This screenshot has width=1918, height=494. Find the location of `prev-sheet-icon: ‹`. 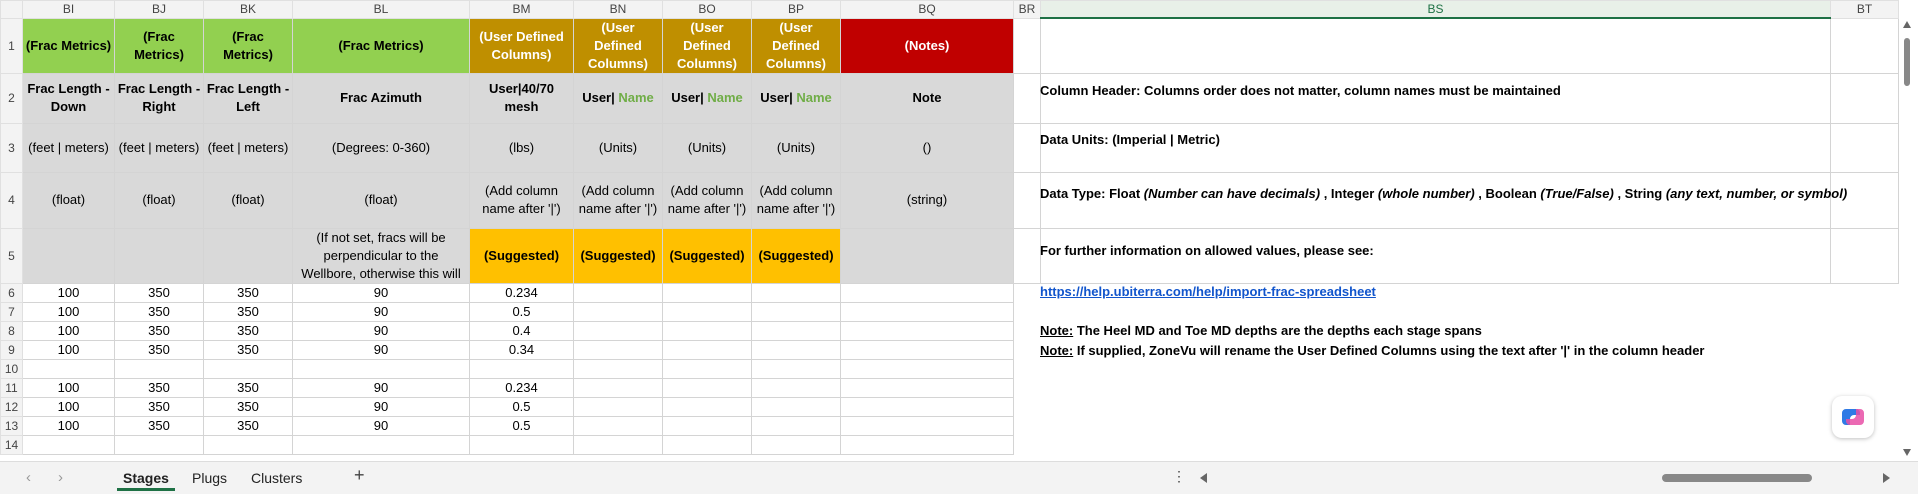

prev-sheet-icon: ‹ is located at coordinates (28, 477).